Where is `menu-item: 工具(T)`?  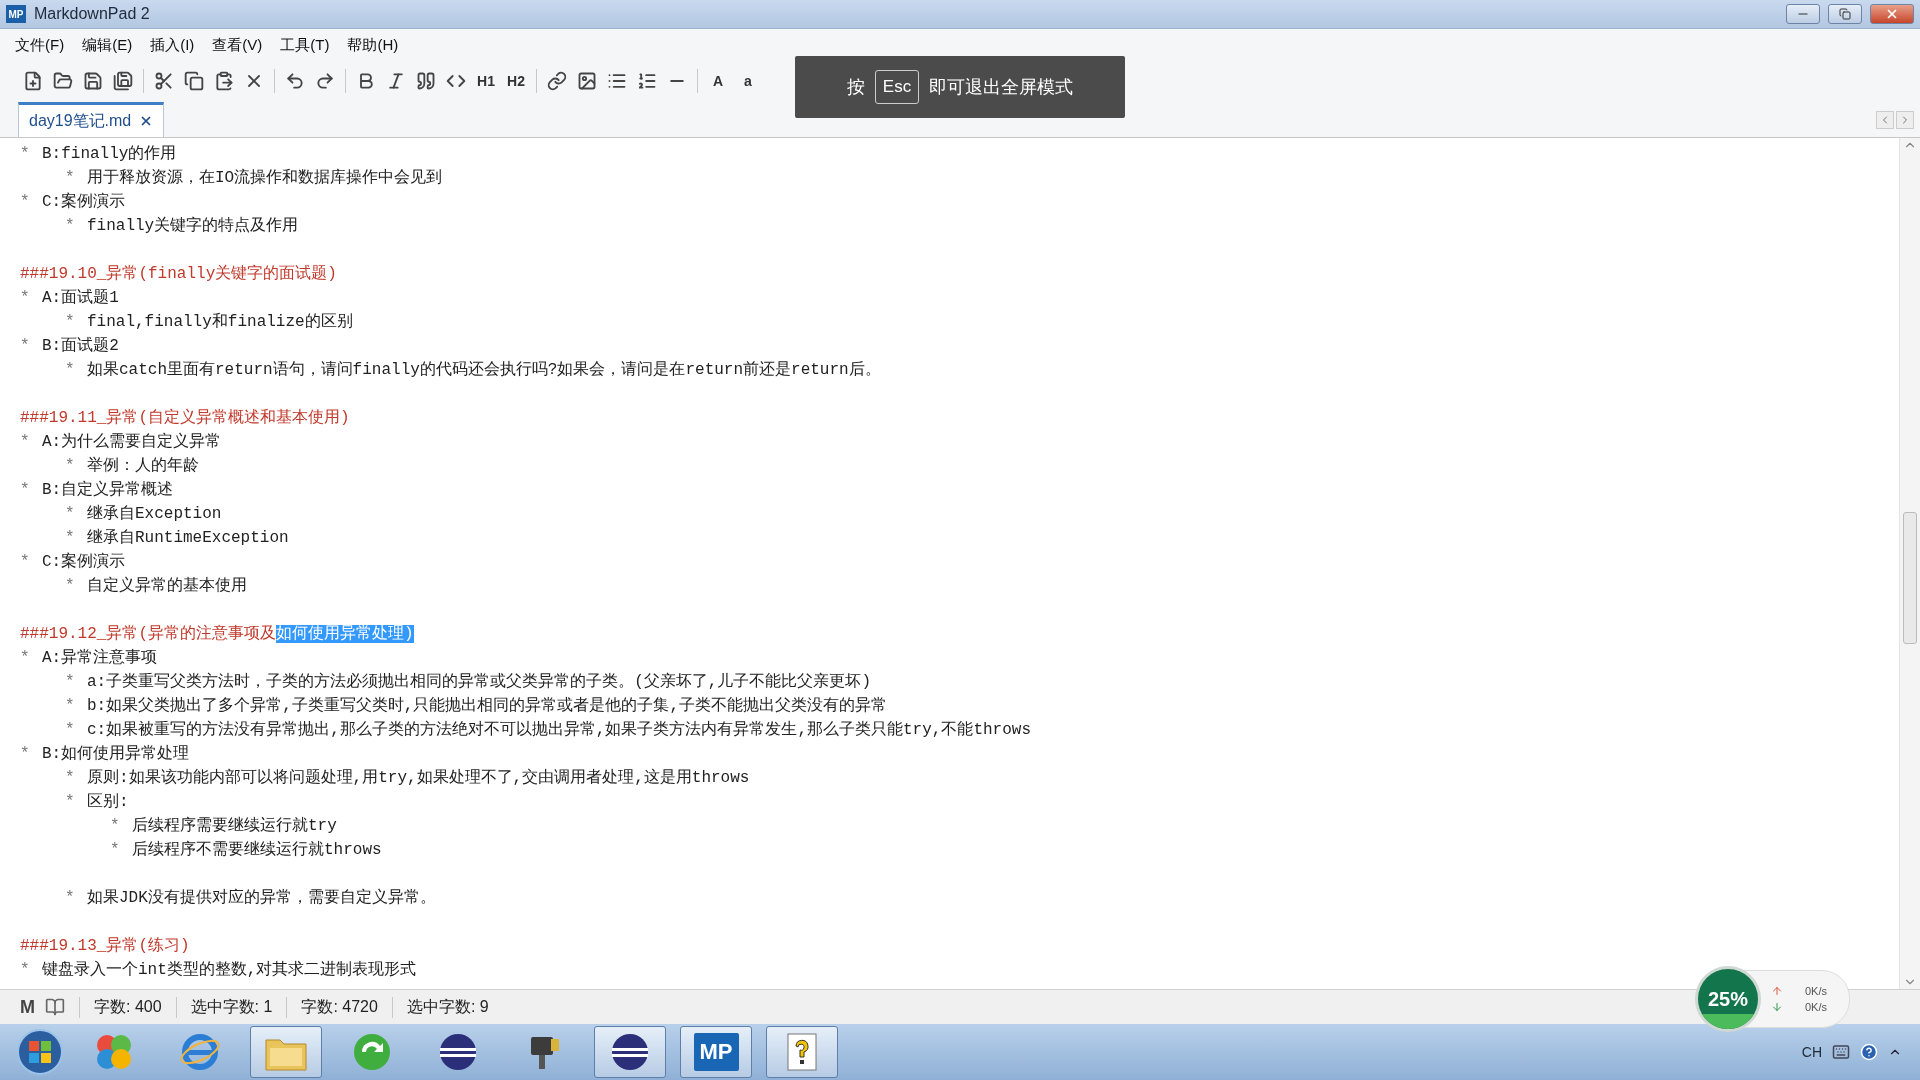 menu-item: 工具(T) is located at coordinates (305, 45).